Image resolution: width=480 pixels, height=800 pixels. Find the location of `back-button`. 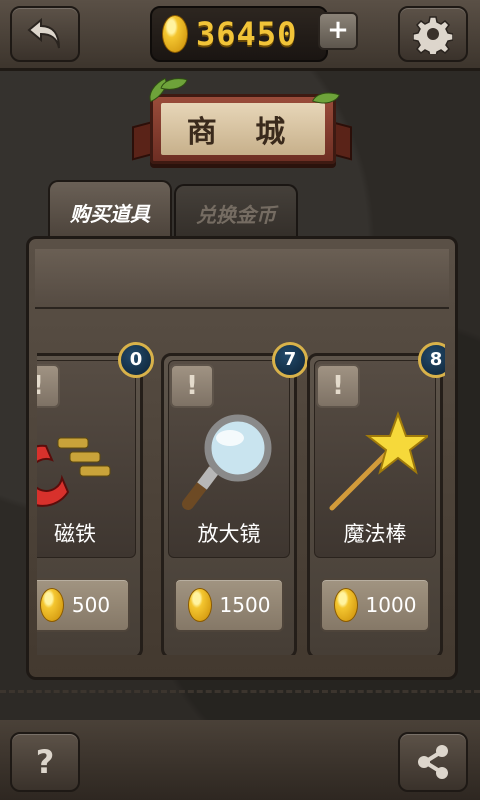

back-button is located at coordinates (45, 34).